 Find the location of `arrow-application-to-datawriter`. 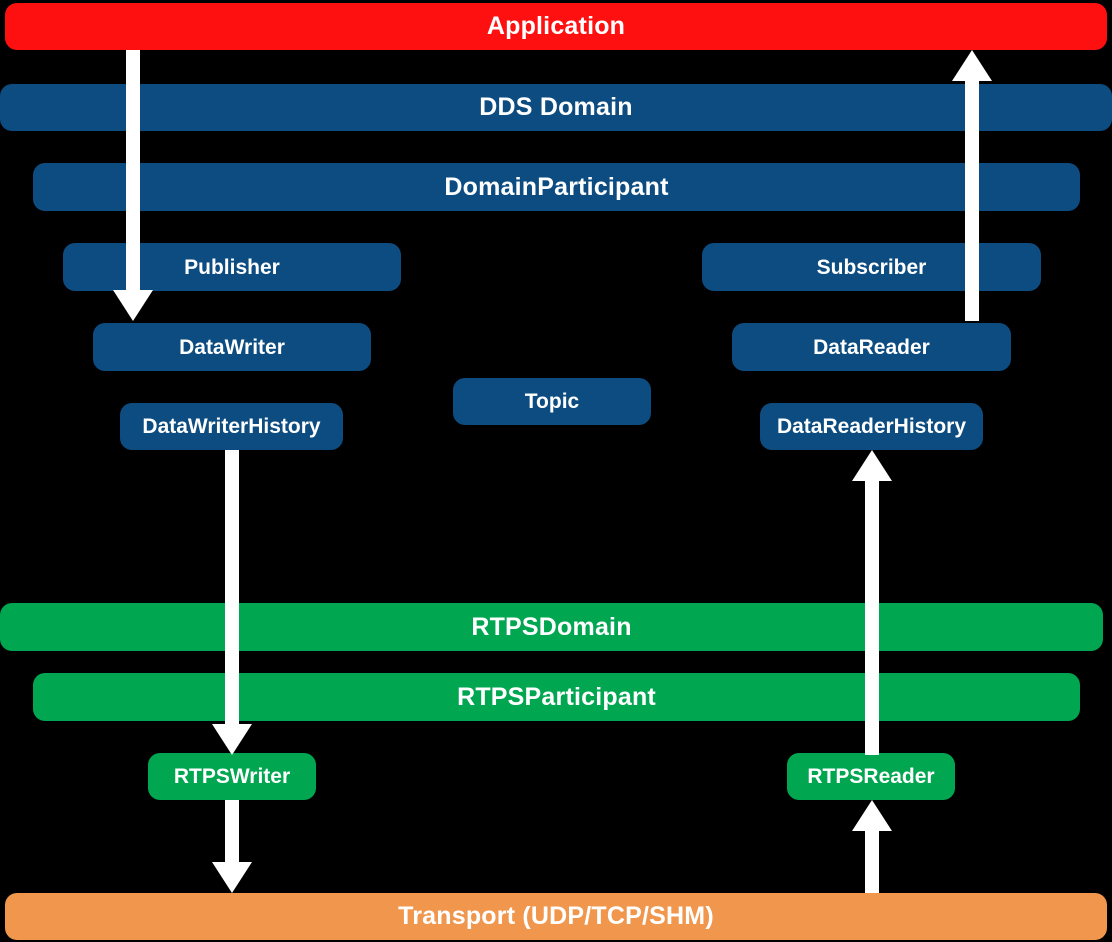

arrow-application-to-datawriter is located at coordinates (133, 185).